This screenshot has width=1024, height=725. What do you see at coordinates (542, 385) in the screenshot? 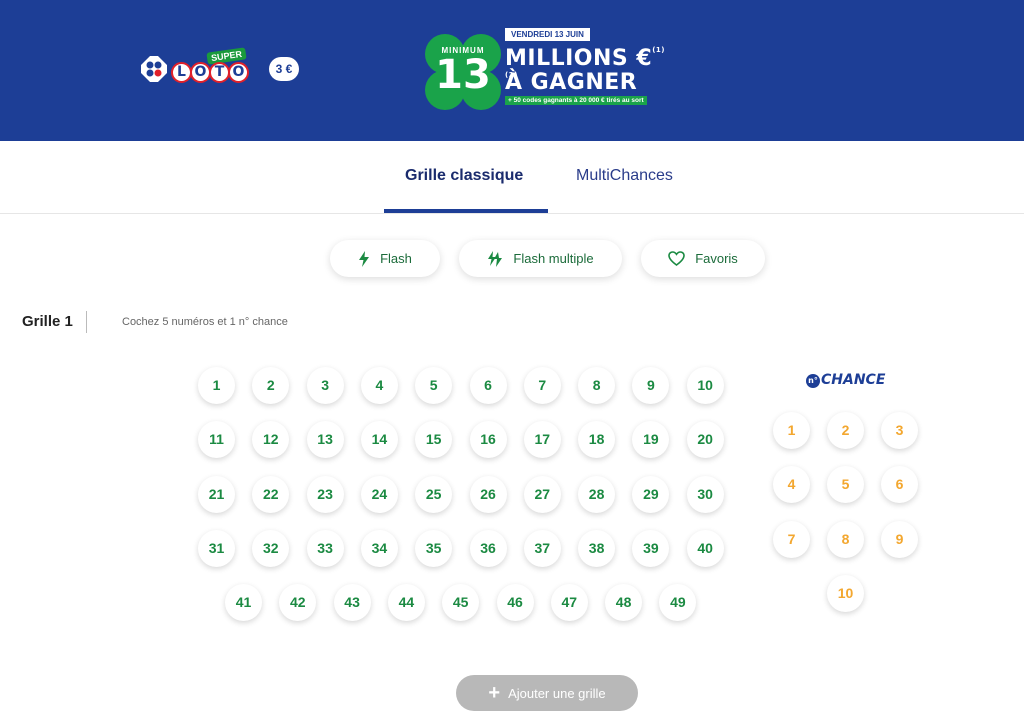
I see `number-ball-7: 7` at bounding box center [542, 385].